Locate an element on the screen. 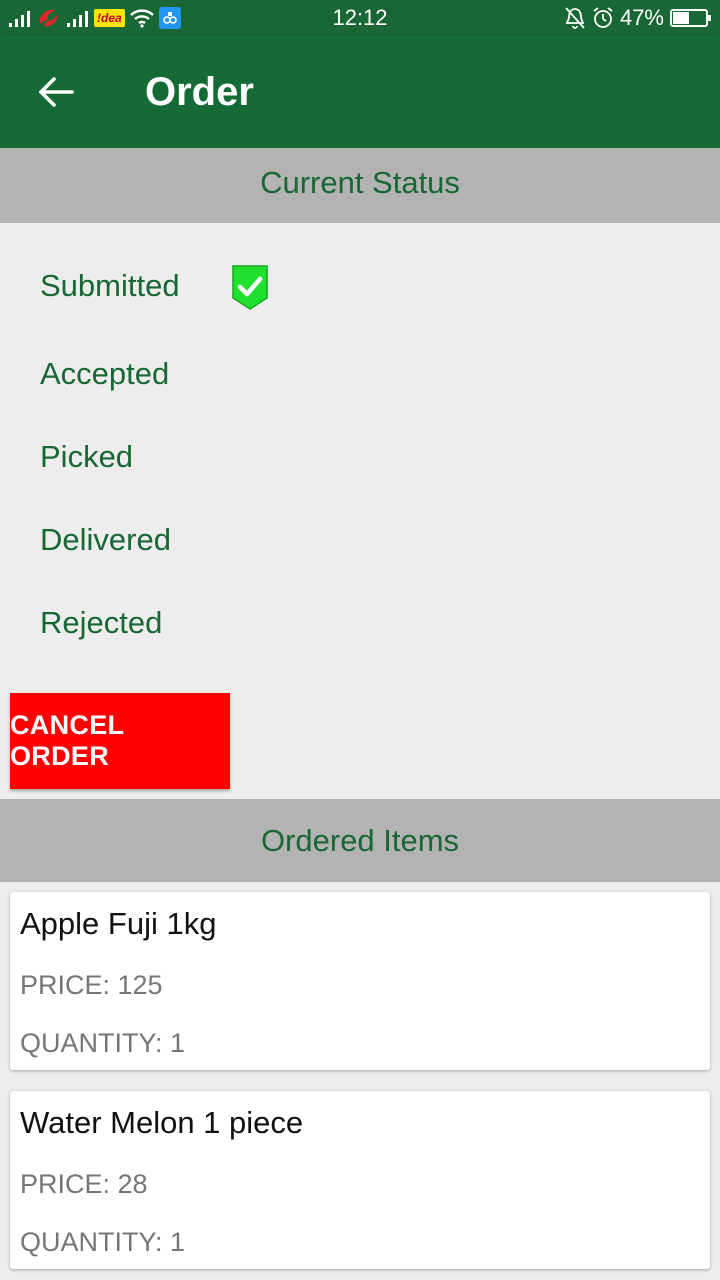 The image size is (720, 1280). status-step-accepted: Accepted is located at coordinates (105, 373).